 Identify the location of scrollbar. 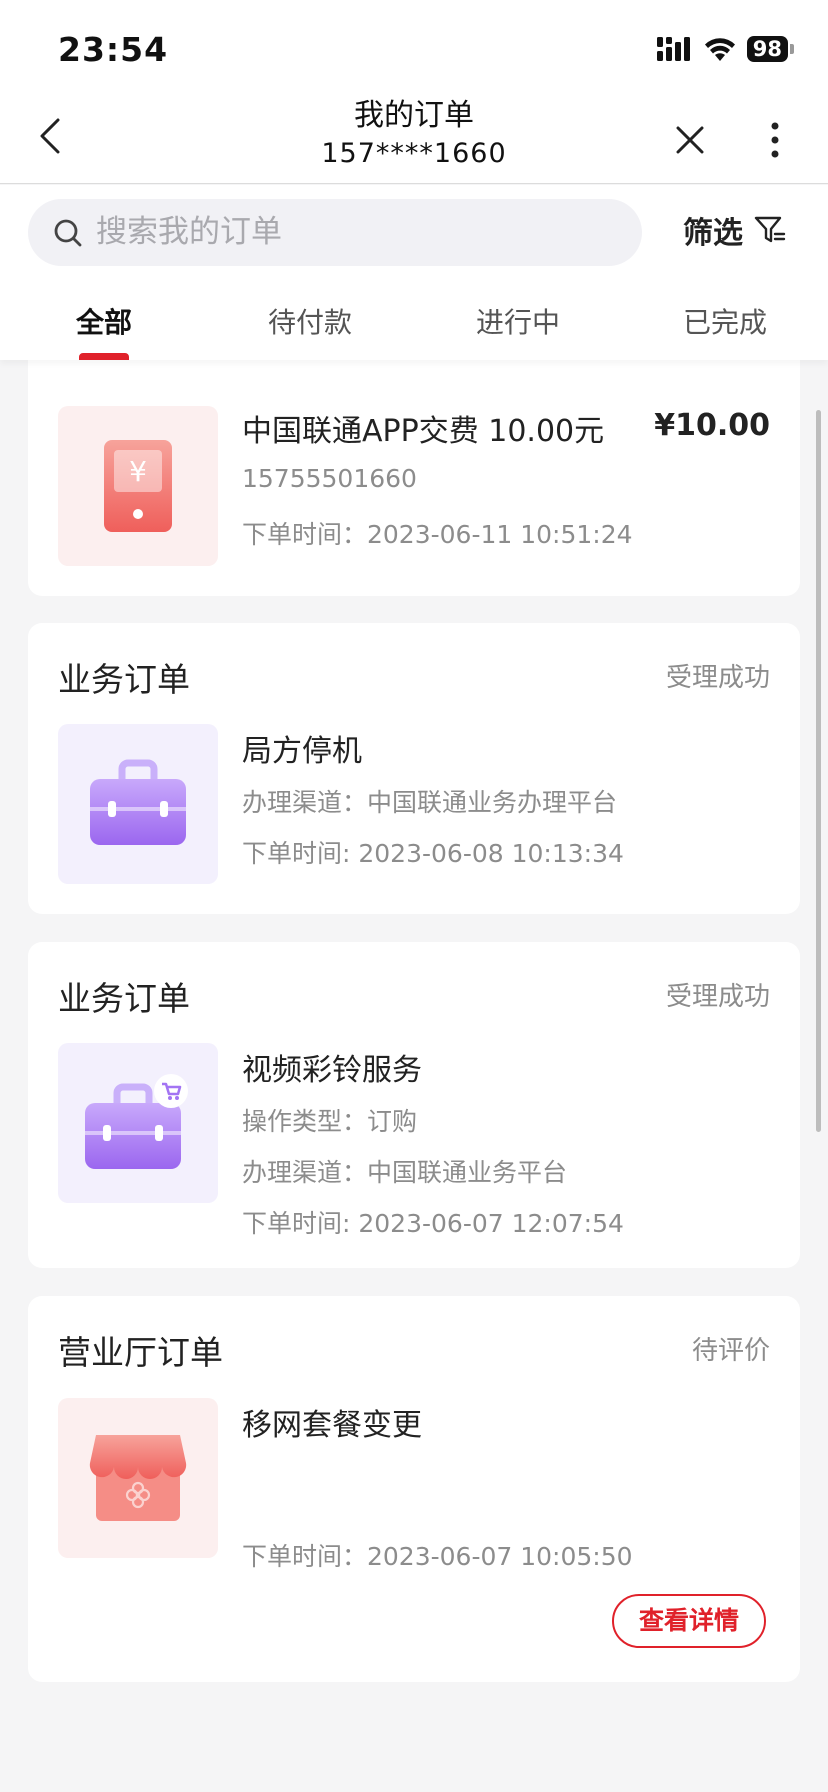
(818, 771).